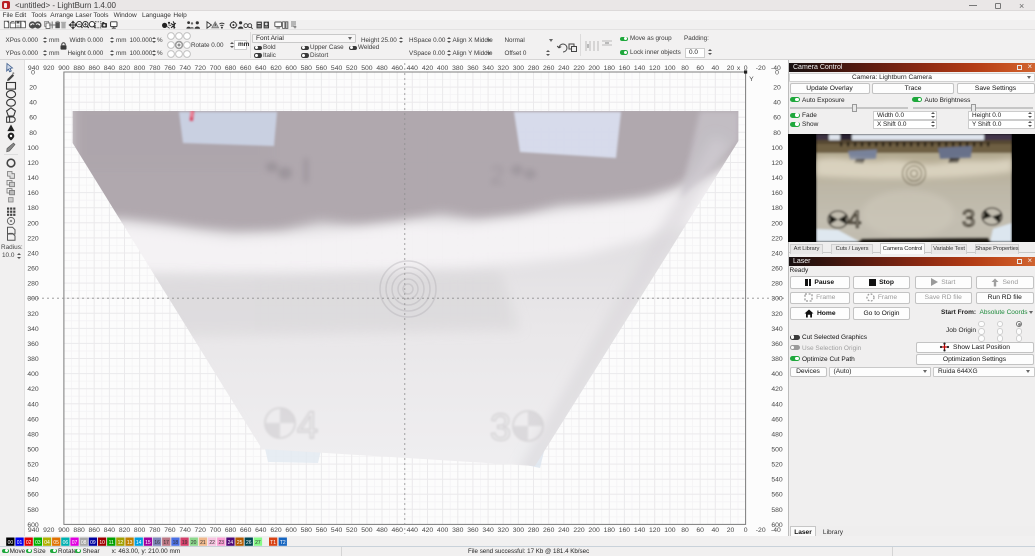 Image resolution: width=1035 pixels, height=556 pixels. What do you see at coordinates (216, 68) in the screenshot?
I see `svg-text: 700` at bounding box center [216, 68].